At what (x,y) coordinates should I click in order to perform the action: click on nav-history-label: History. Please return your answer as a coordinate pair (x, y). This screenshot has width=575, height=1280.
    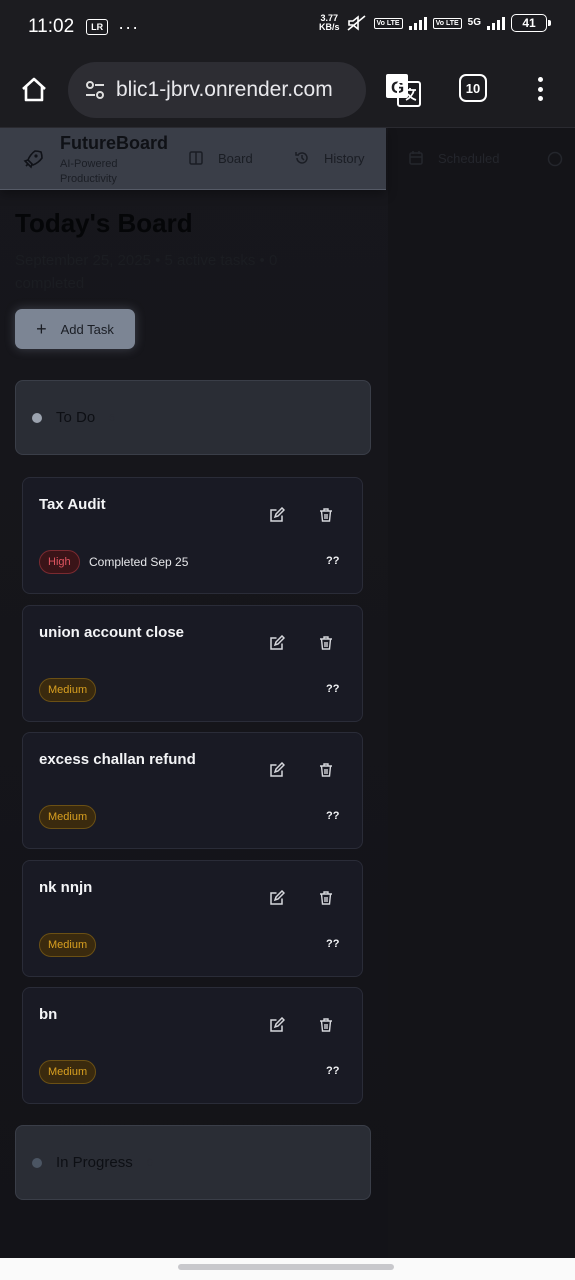
    Looking at the image, I should click on (344, 158).